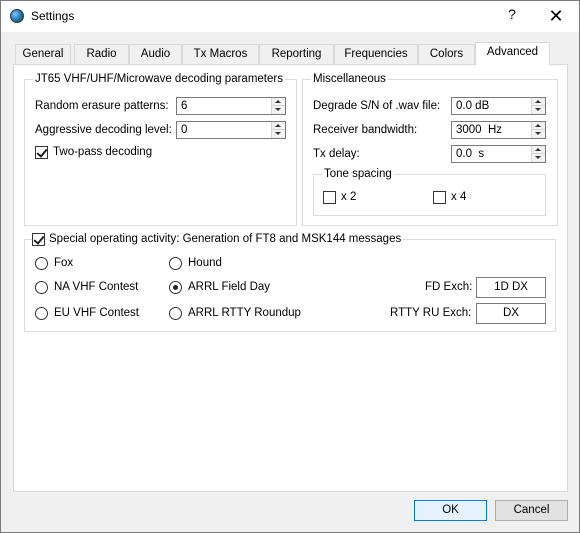 The image size is (580, 533). What do you see at coordinates (429, 191) in the screenshot?
I see `tone-spacing-group: Tone spacing x 2 x 4` at bounding box center [429, 191].